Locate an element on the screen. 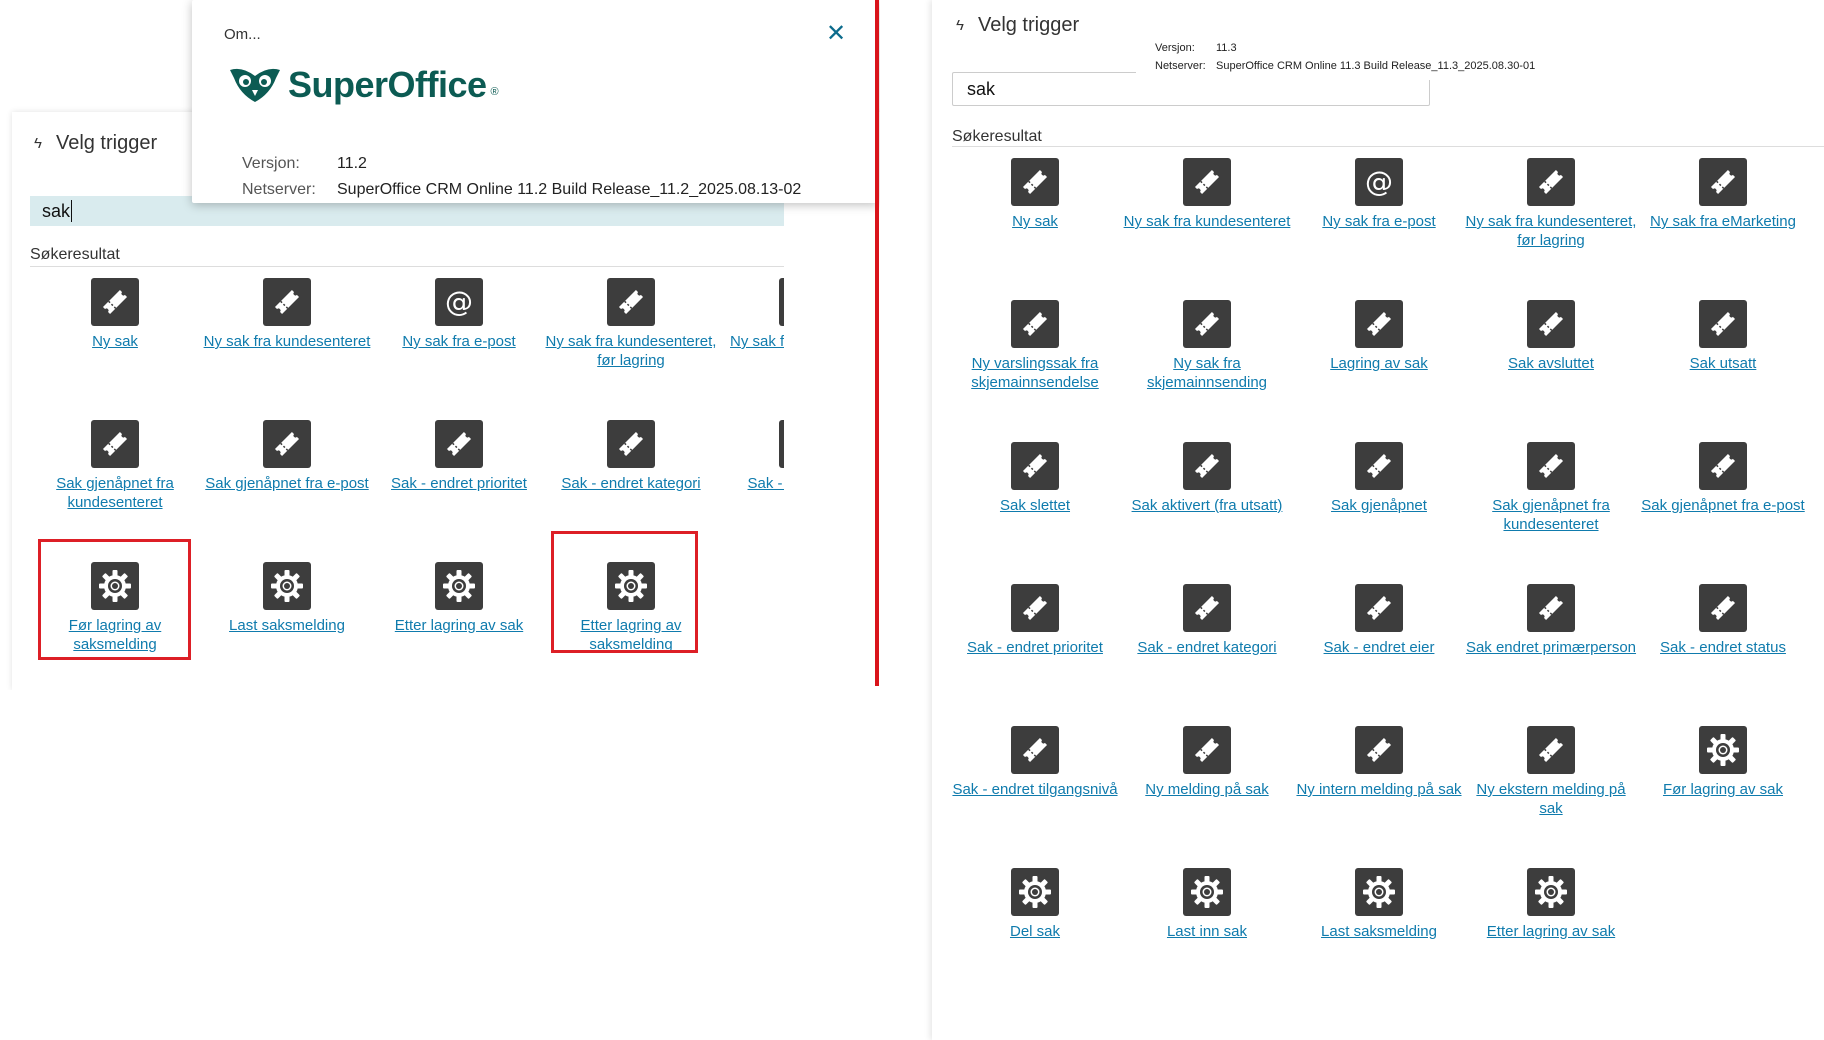 This screenshot has height=1040, width=1824. trigger-link: Ny intern melding på sak is located at coordinates (1379, 789).